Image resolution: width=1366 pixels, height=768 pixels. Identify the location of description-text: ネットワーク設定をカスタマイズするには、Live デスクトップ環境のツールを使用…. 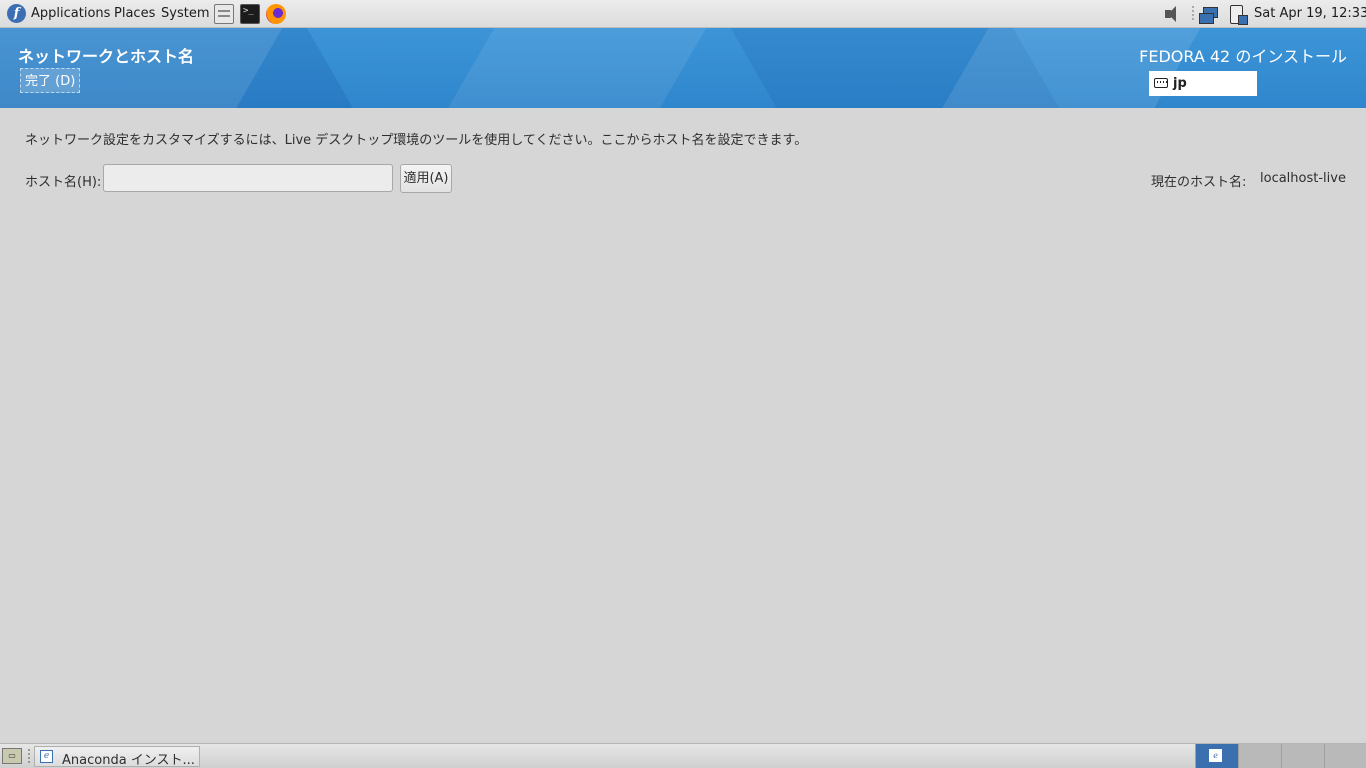
(416, 140).